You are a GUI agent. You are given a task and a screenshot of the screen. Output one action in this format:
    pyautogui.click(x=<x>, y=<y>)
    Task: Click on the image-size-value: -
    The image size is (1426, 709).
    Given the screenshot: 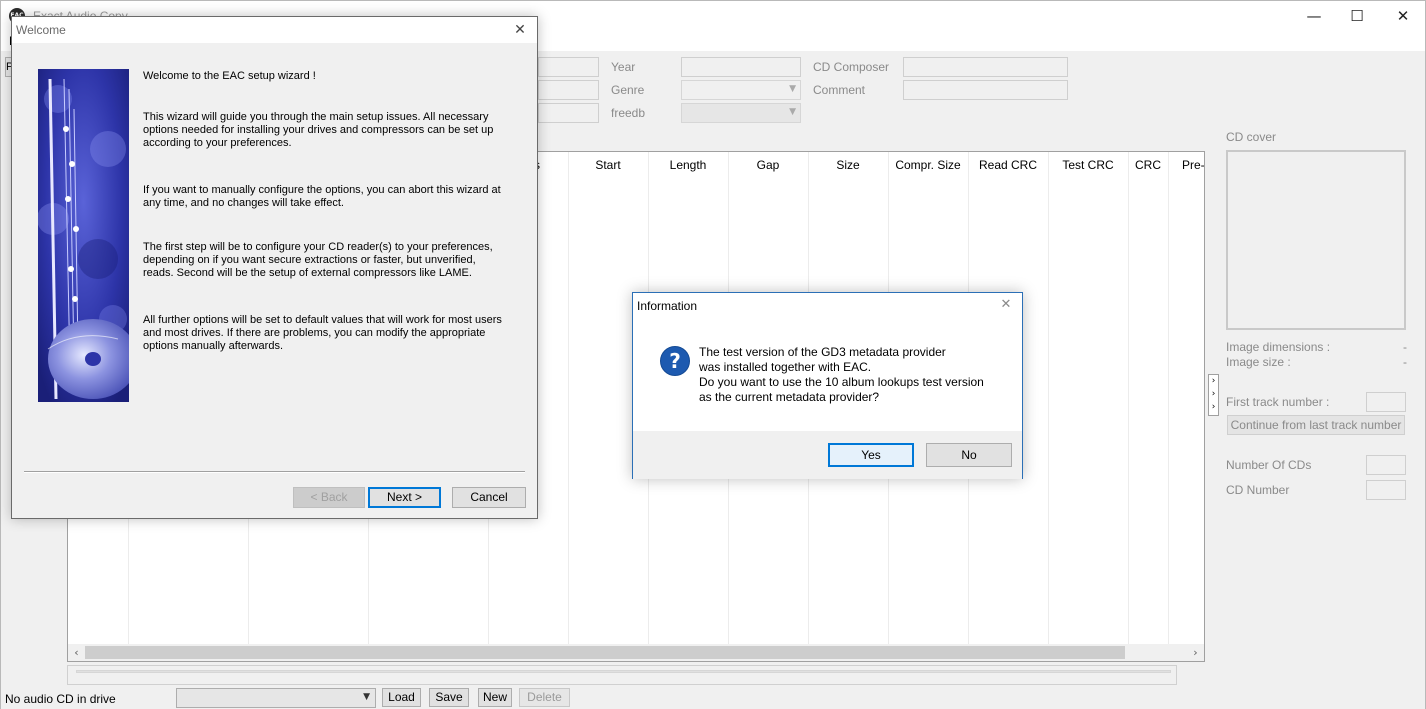 What is the action you would take?
    pyautogui.click(x=1405, y=362)
    